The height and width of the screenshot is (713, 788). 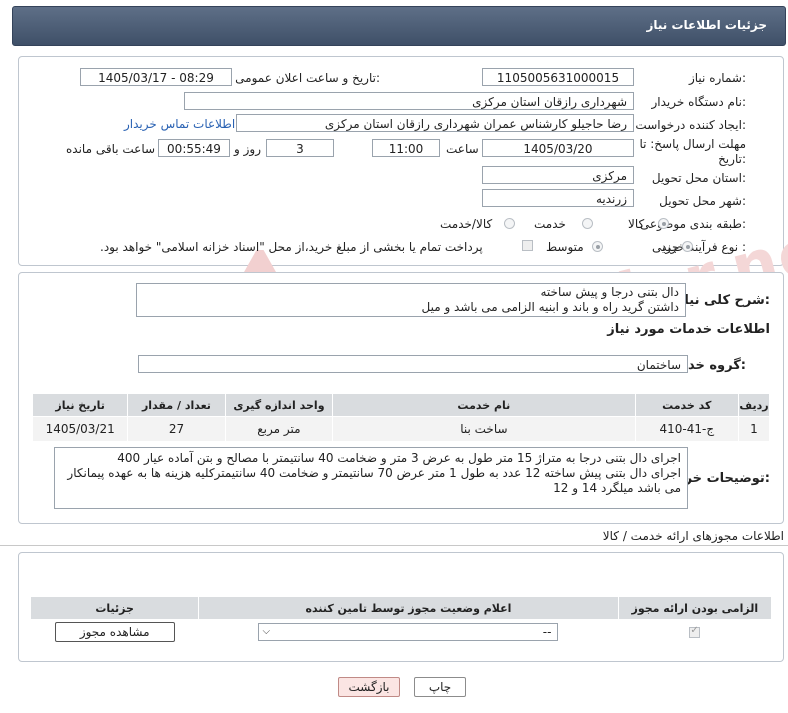 I want to click on cell-status: -- ⌵, so click(x=408, y=632).